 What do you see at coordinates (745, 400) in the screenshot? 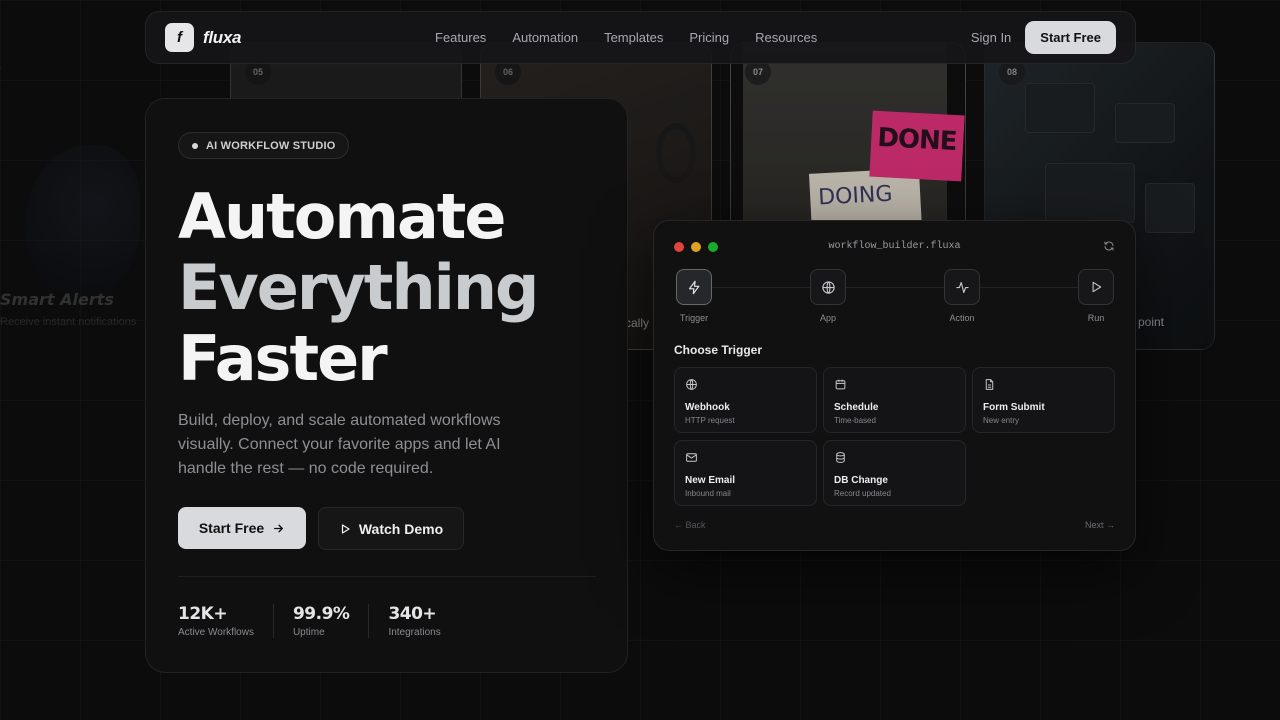
I see `trigger-webhook: Webhook HTTP request` at bounding box center [745, 400].